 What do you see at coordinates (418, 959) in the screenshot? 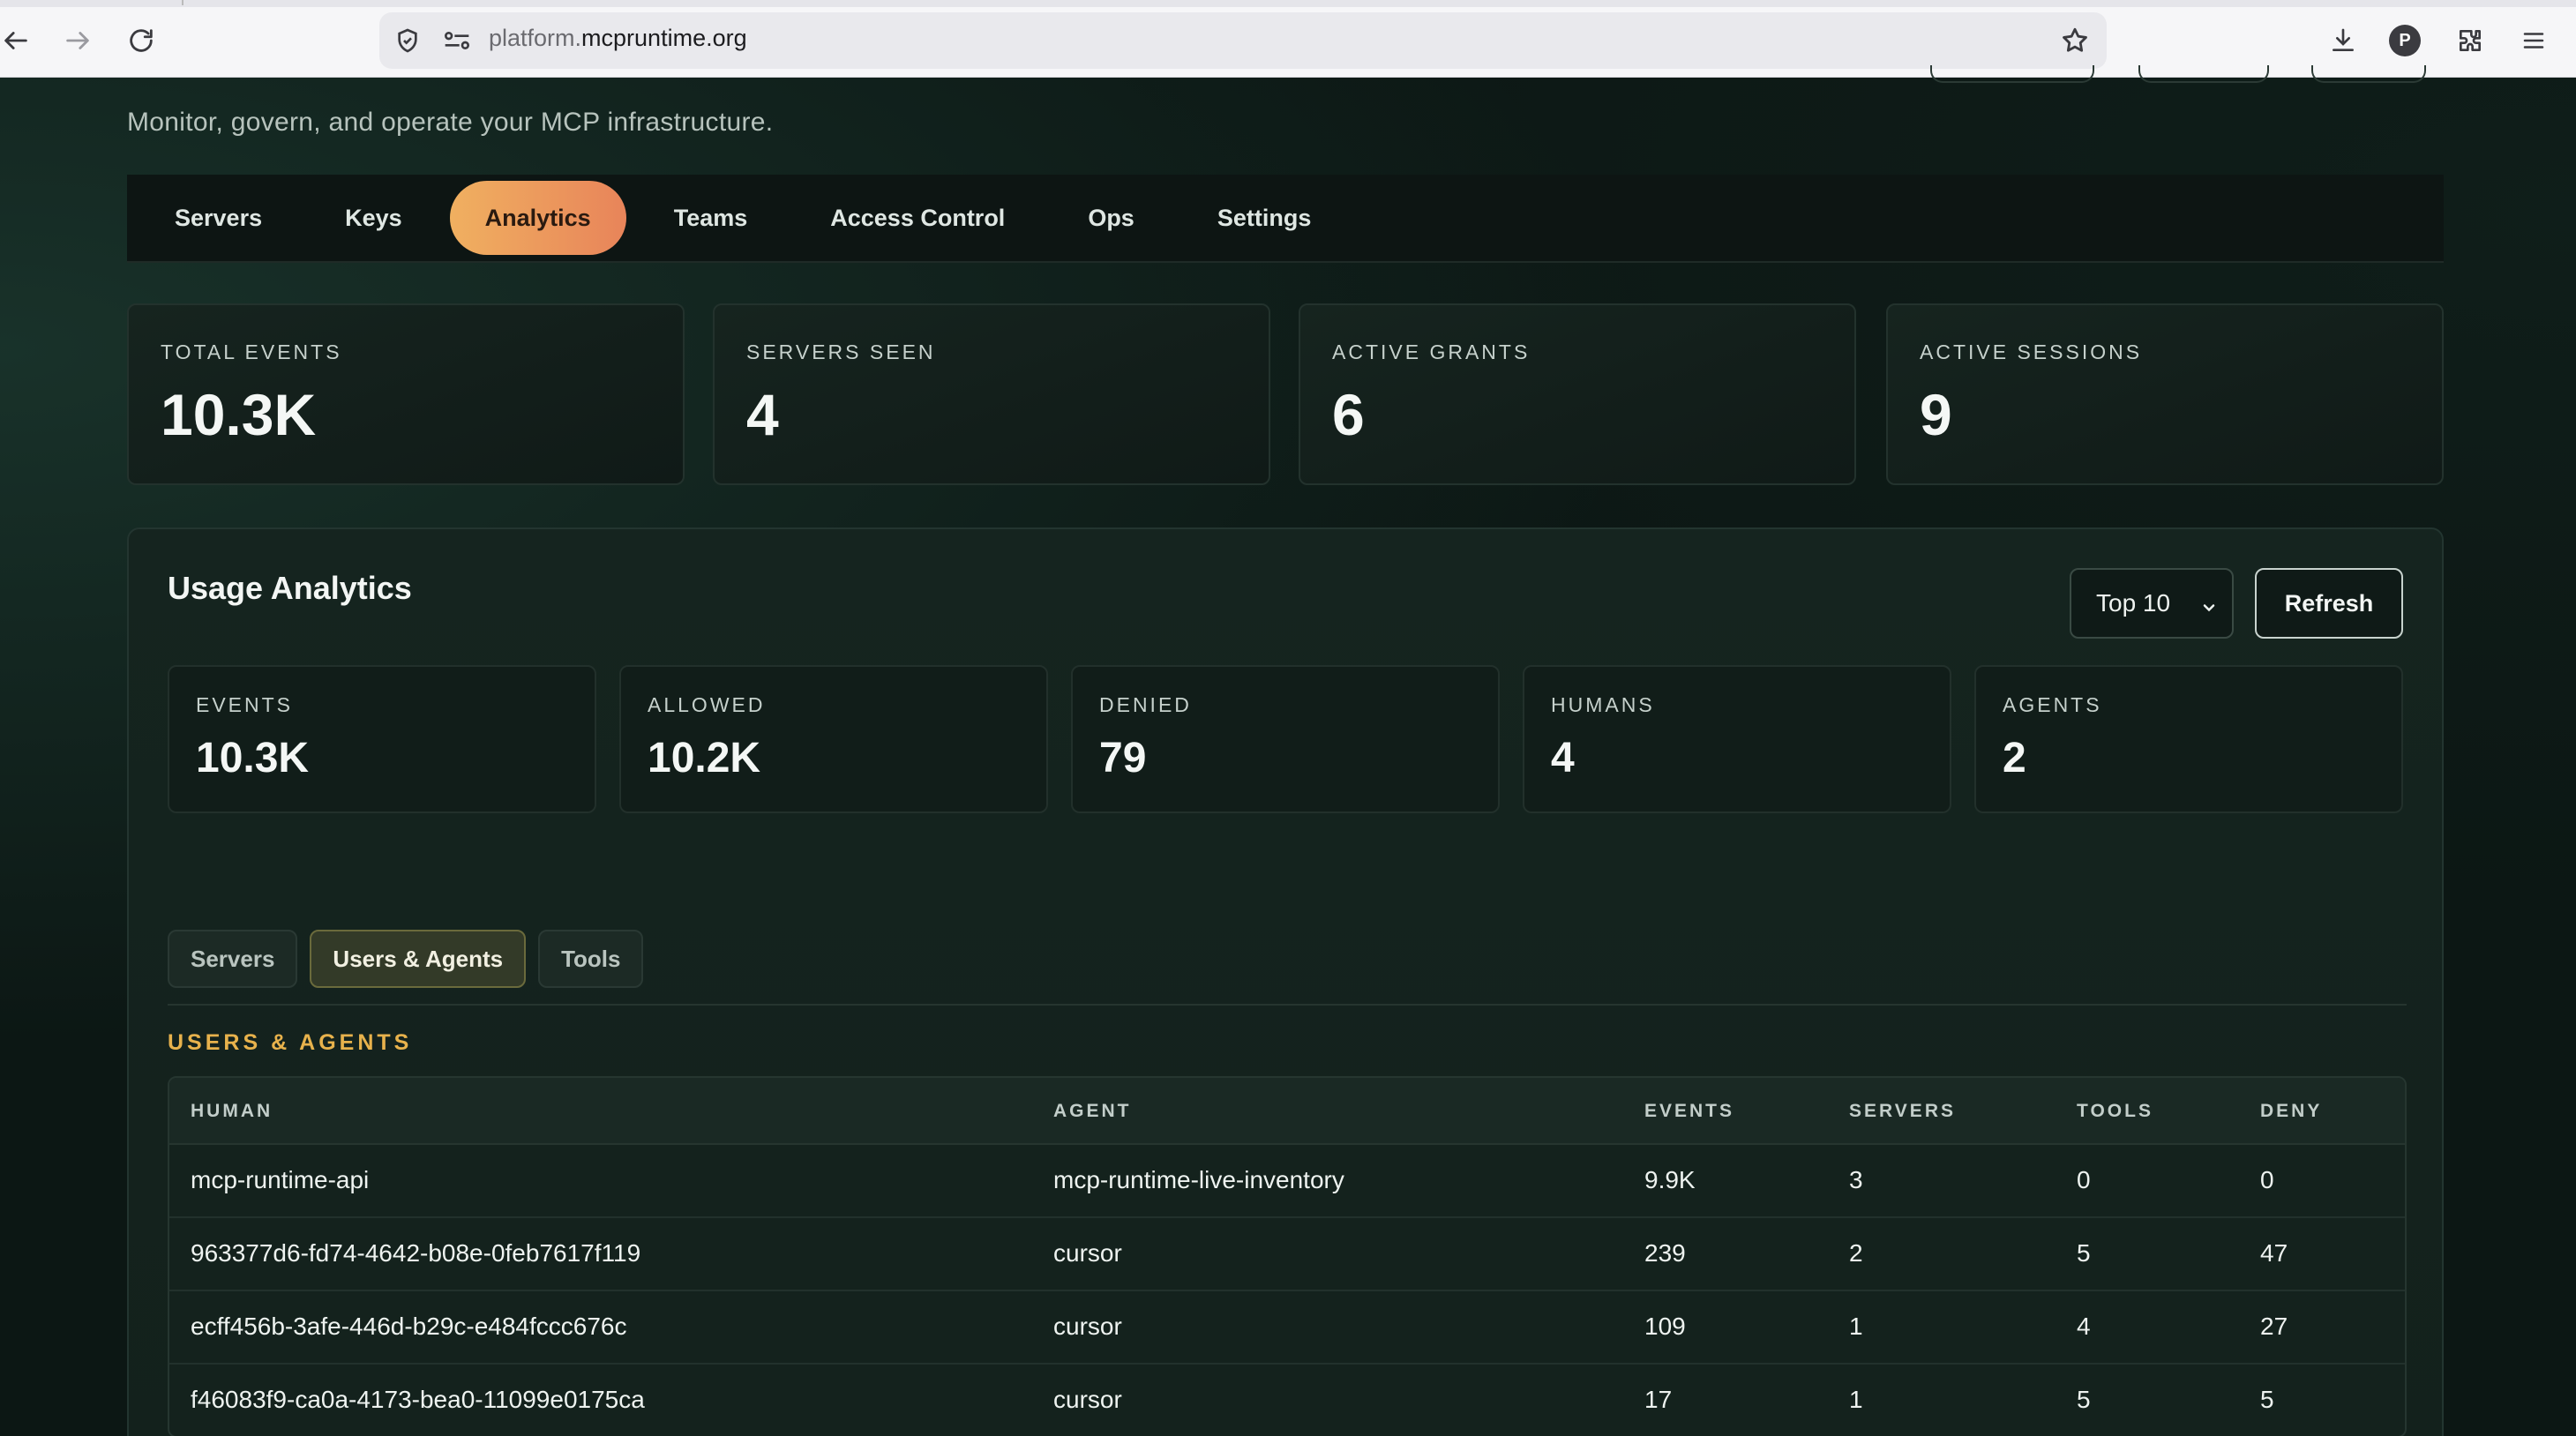
I see `subtab-users-agents: Users & Agents` at bounding box center [418, 959].